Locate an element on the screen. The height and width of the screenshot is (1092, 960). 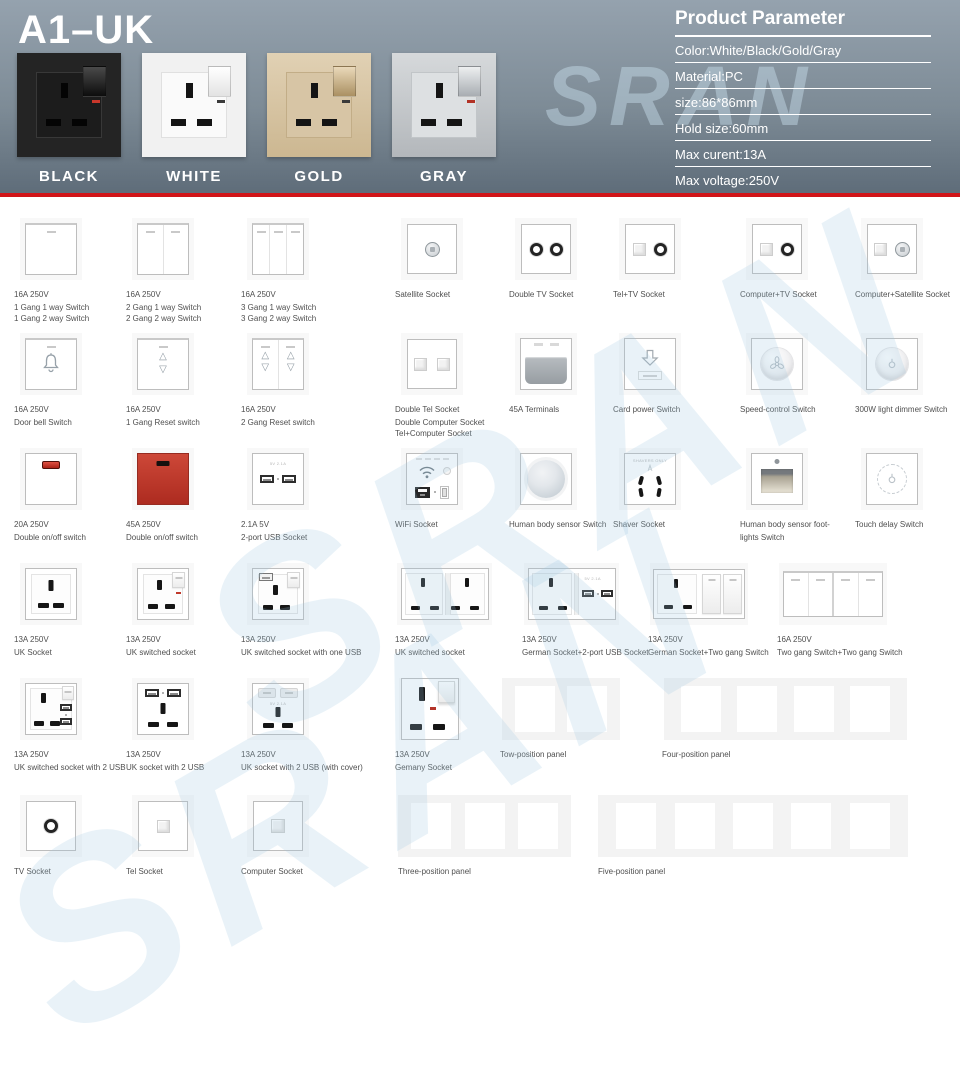
german-2switch-thumbnail is located at coordinates (699, 594).